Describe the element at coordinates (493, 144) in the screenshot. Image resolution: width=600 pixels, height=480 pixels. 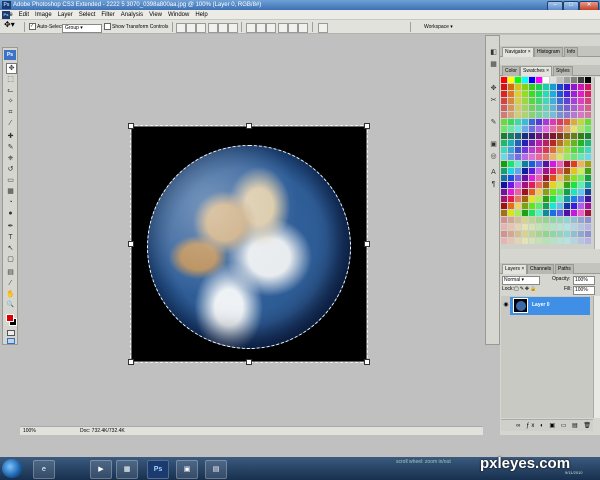
I see `layer-comp-icon: ▣` at that location.